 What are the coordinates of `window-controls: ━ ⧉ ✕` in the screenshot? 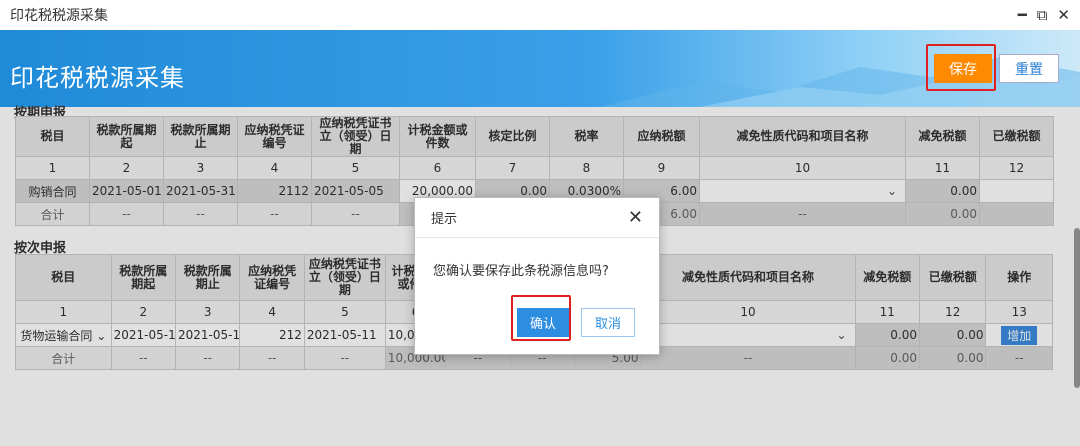 It's located at (1044, 15).